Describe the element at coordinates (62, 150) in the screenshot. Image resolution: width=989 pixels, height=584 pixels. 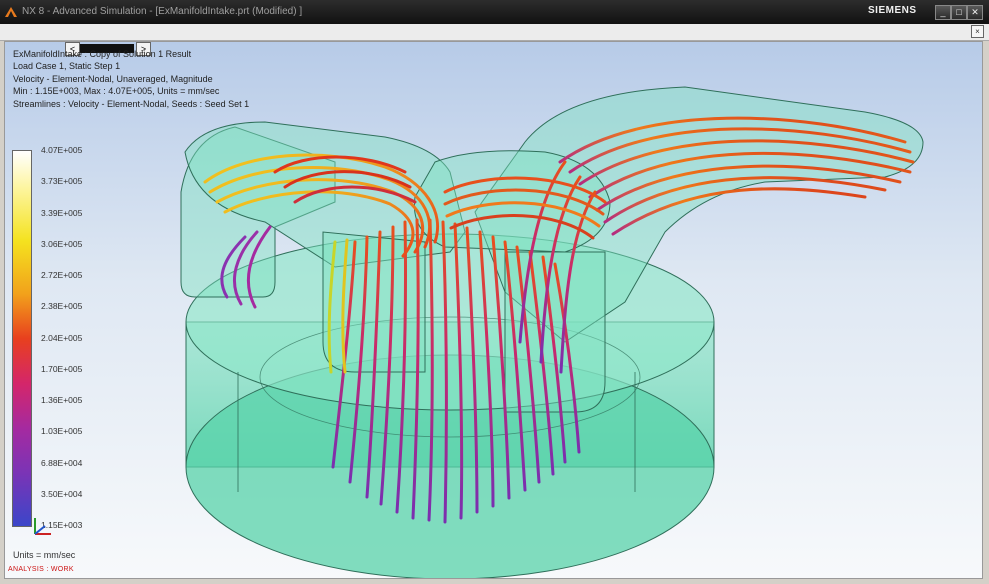
I see `legend-label: 4.07E+005` at that location.